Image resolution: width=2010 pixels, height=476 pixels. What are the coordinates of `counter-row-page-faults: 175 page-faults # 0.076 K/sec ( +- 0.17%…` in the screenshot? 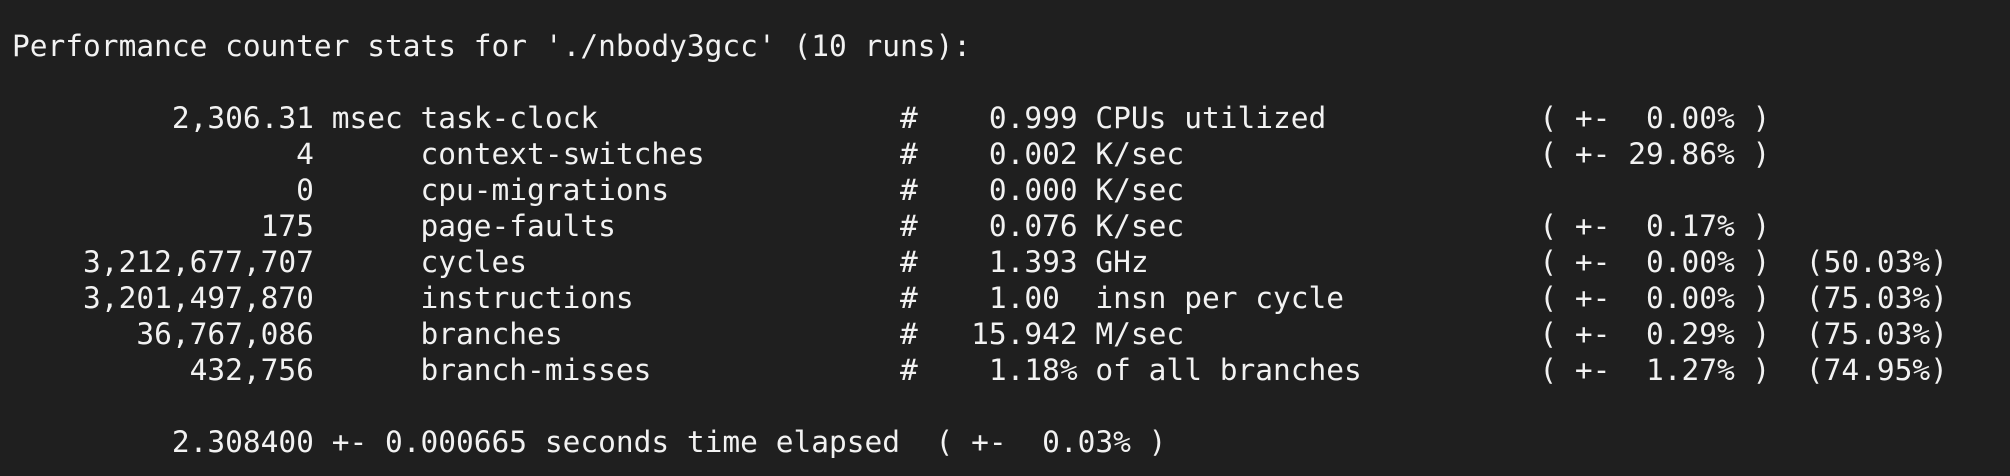 It's located at (891, 226).